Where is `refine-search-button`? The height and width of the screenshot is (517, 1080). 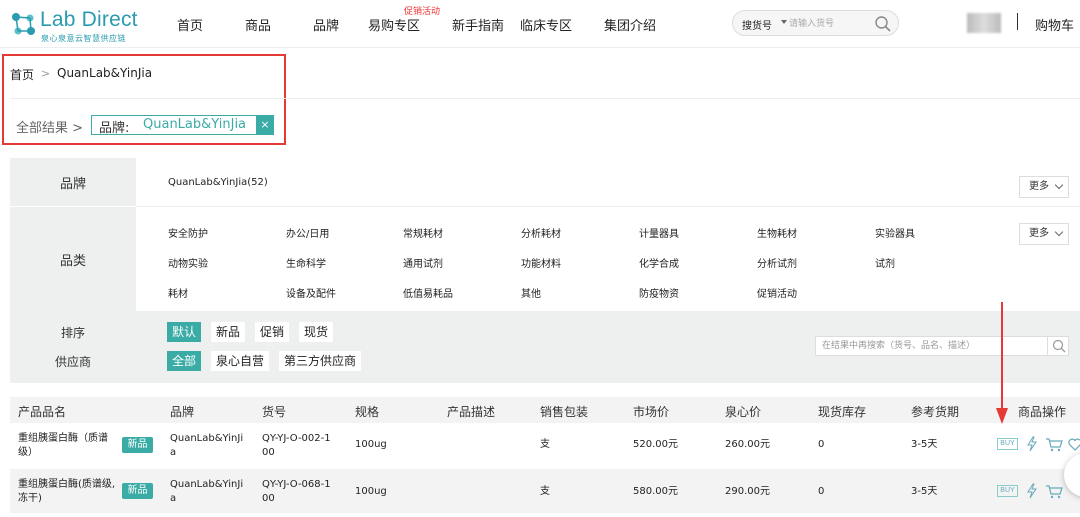
refine-search-button is located at coordinates (1058, 346).